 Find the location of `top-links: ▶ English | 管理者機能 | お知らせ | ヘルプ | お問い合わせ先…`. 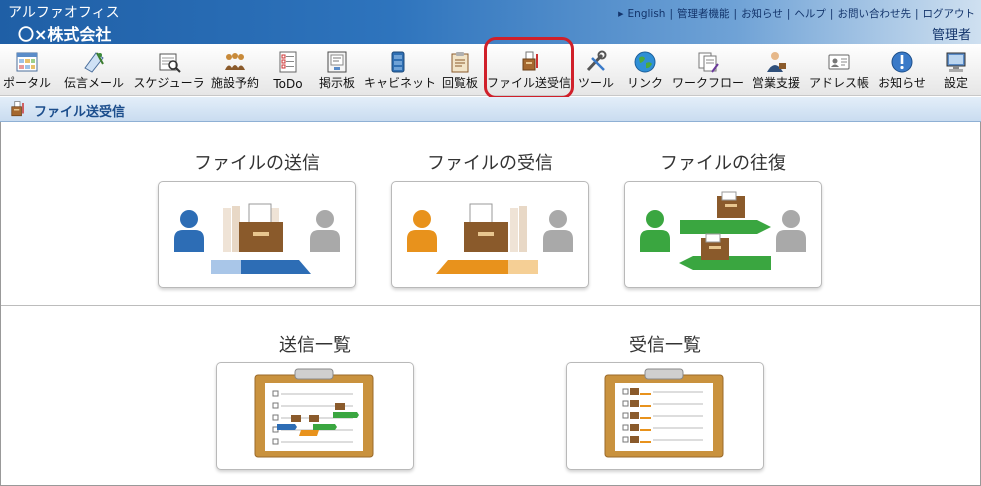

top-links: ▶ English | 管理者機能 | お知らせ | ヘルプ | お問い合わせ先… is located at coordinates (796, 13).